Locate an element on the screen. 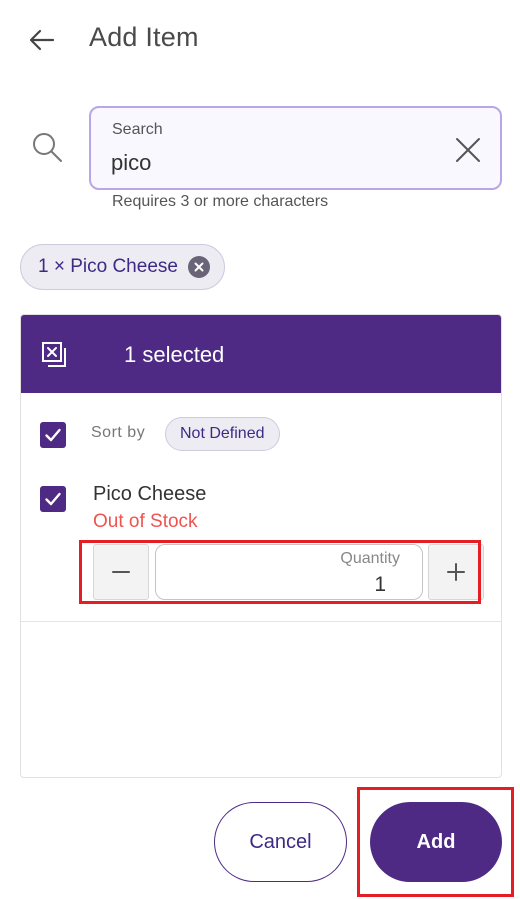  quantity-field: Quantity is located at coordinates (289, 572).